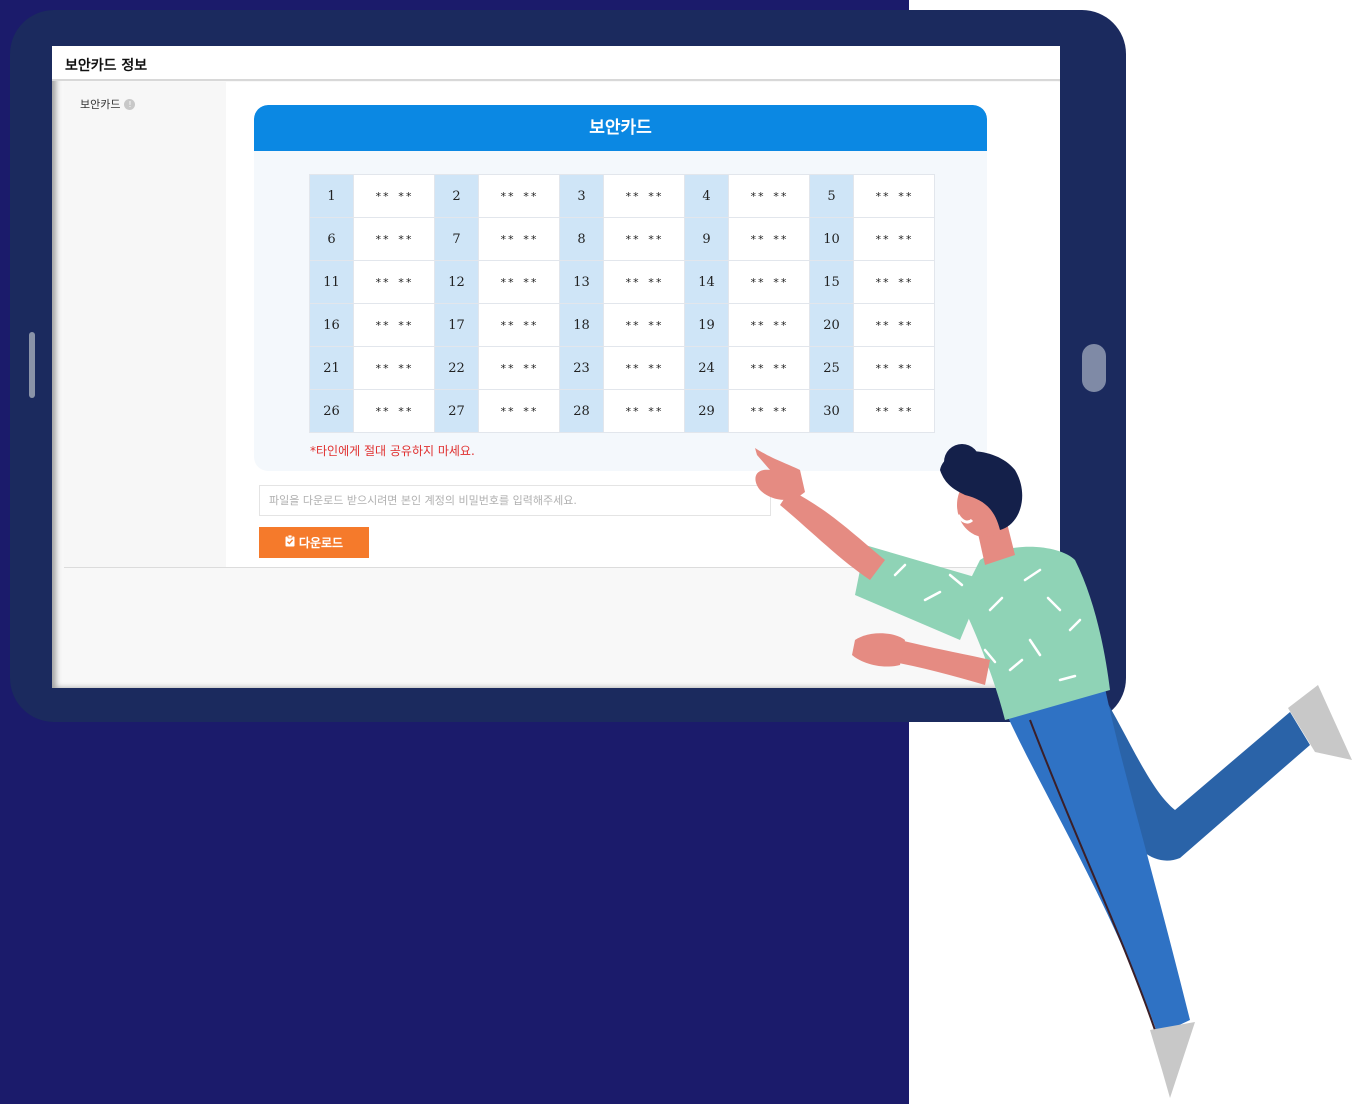  What do you see at coordinates (290, 542) in the screenshot?
I see `clipboard-check-icon` at bounding box center [290, 542].